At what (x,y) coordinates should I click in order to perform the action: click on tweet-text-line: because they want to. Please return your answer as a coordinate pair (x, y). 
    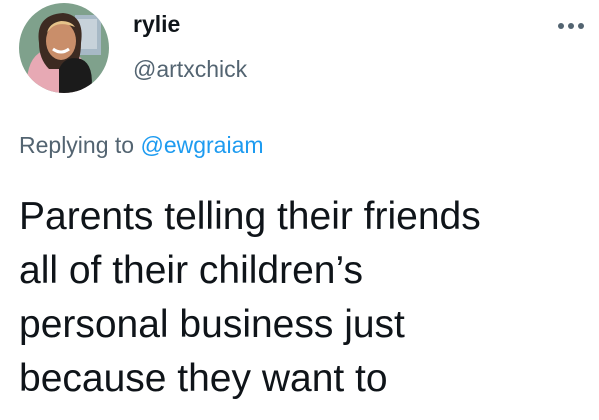
    Looking at the image, I should click on (203, 378).